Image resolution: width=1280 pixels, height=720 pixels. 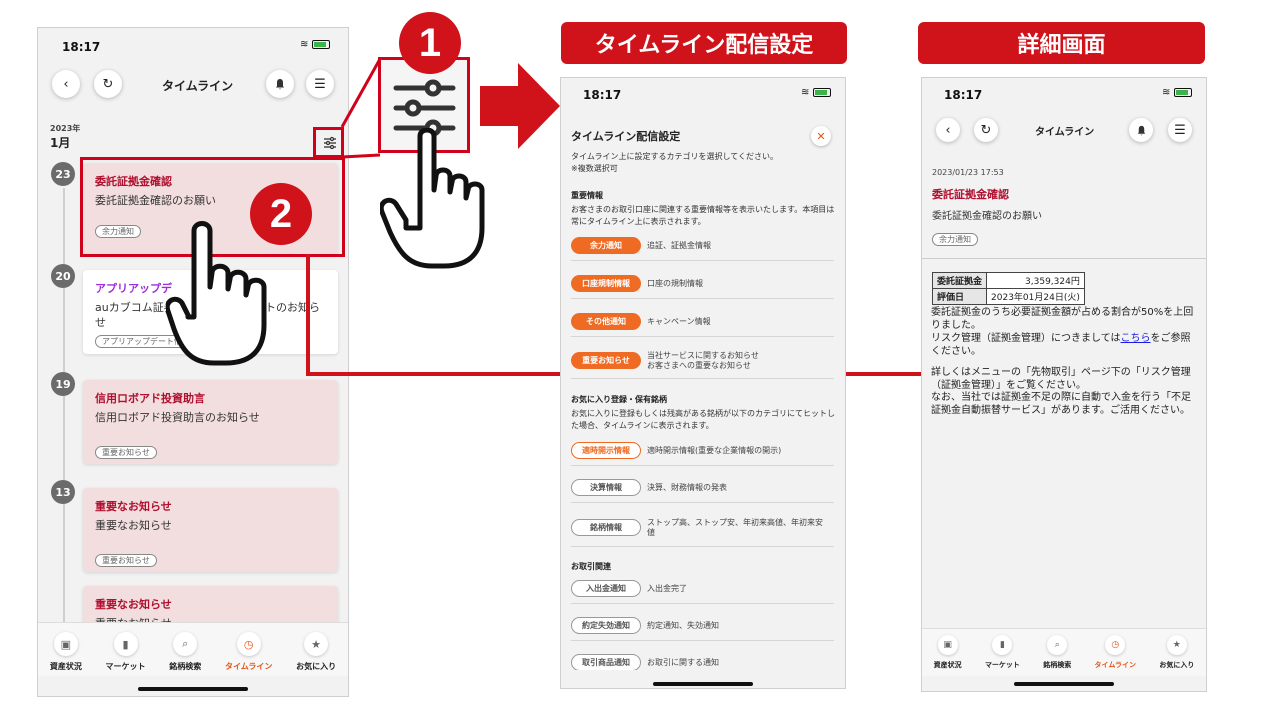 What do you see at coordinates (683, 625) in the screenshot?
I see `category-description: 約定通知、失効通知` at bounding box center [683, 625].